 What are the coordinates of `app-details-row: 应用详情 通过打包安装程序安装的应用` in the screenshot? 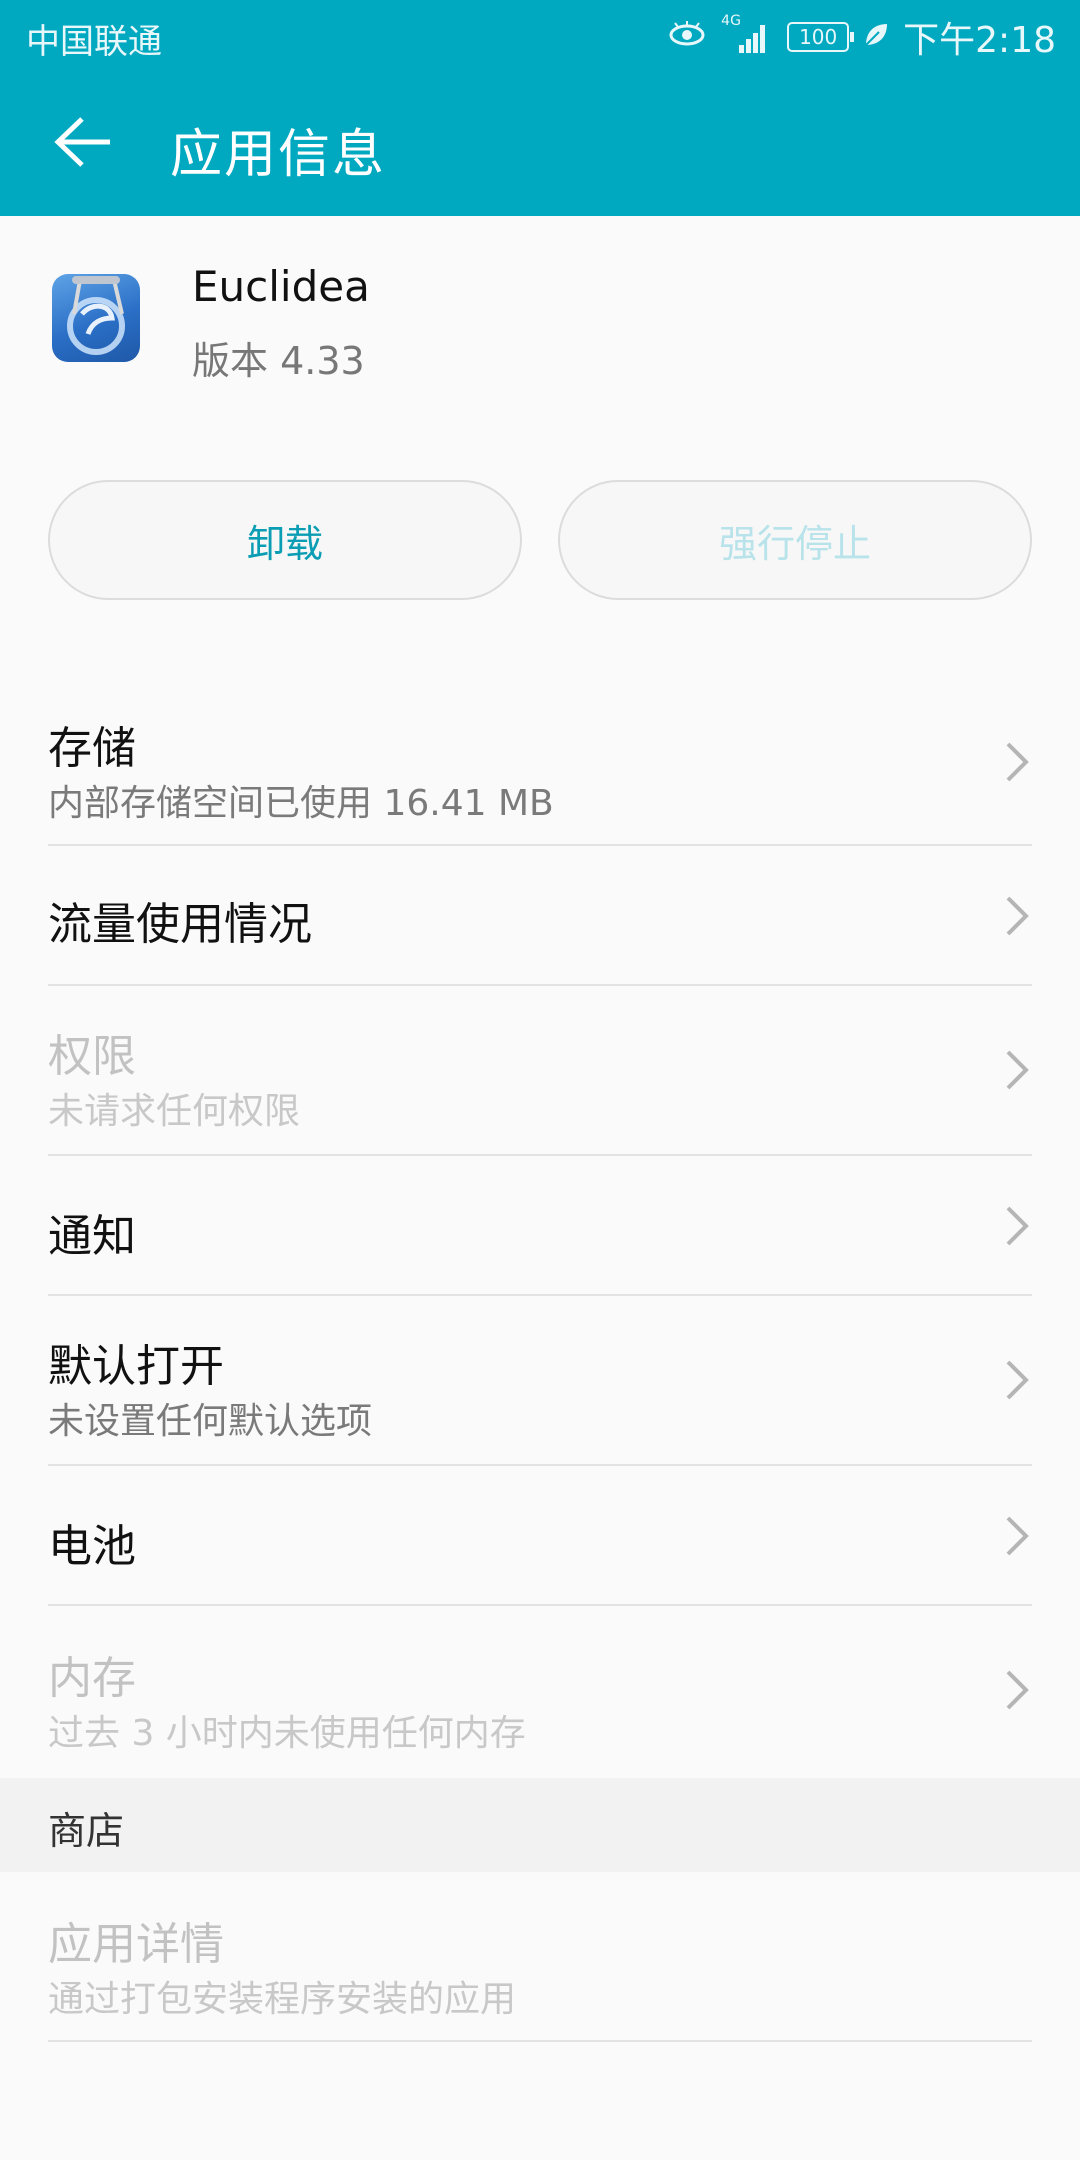 It's located at (540, 1957).